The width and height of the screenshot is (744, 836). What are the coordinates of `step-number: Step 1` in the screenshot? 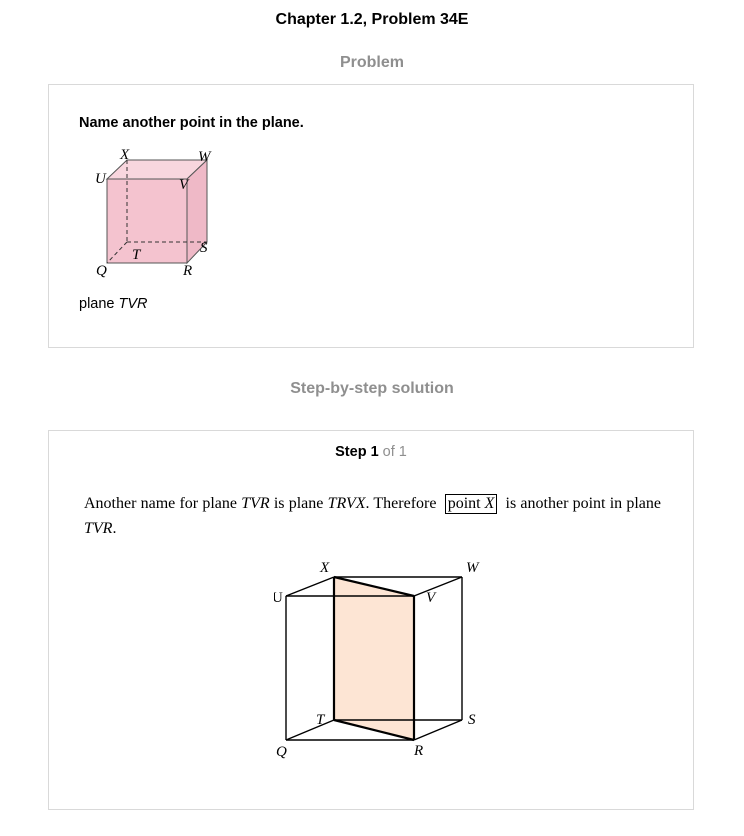 It's located at (357, 452).